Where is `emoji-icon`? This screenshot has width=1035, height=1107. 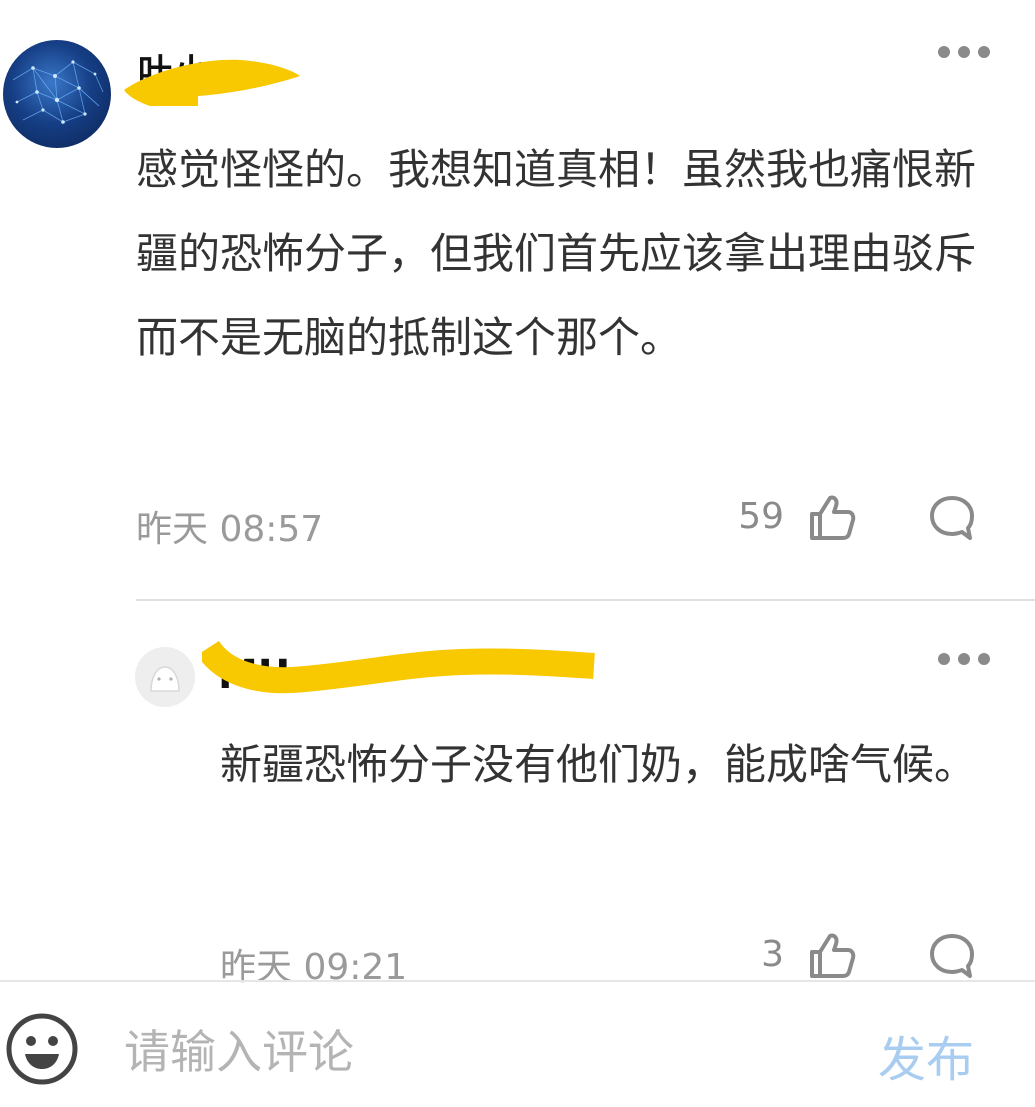 emoji-icon is located at coordinates (42, 1049).